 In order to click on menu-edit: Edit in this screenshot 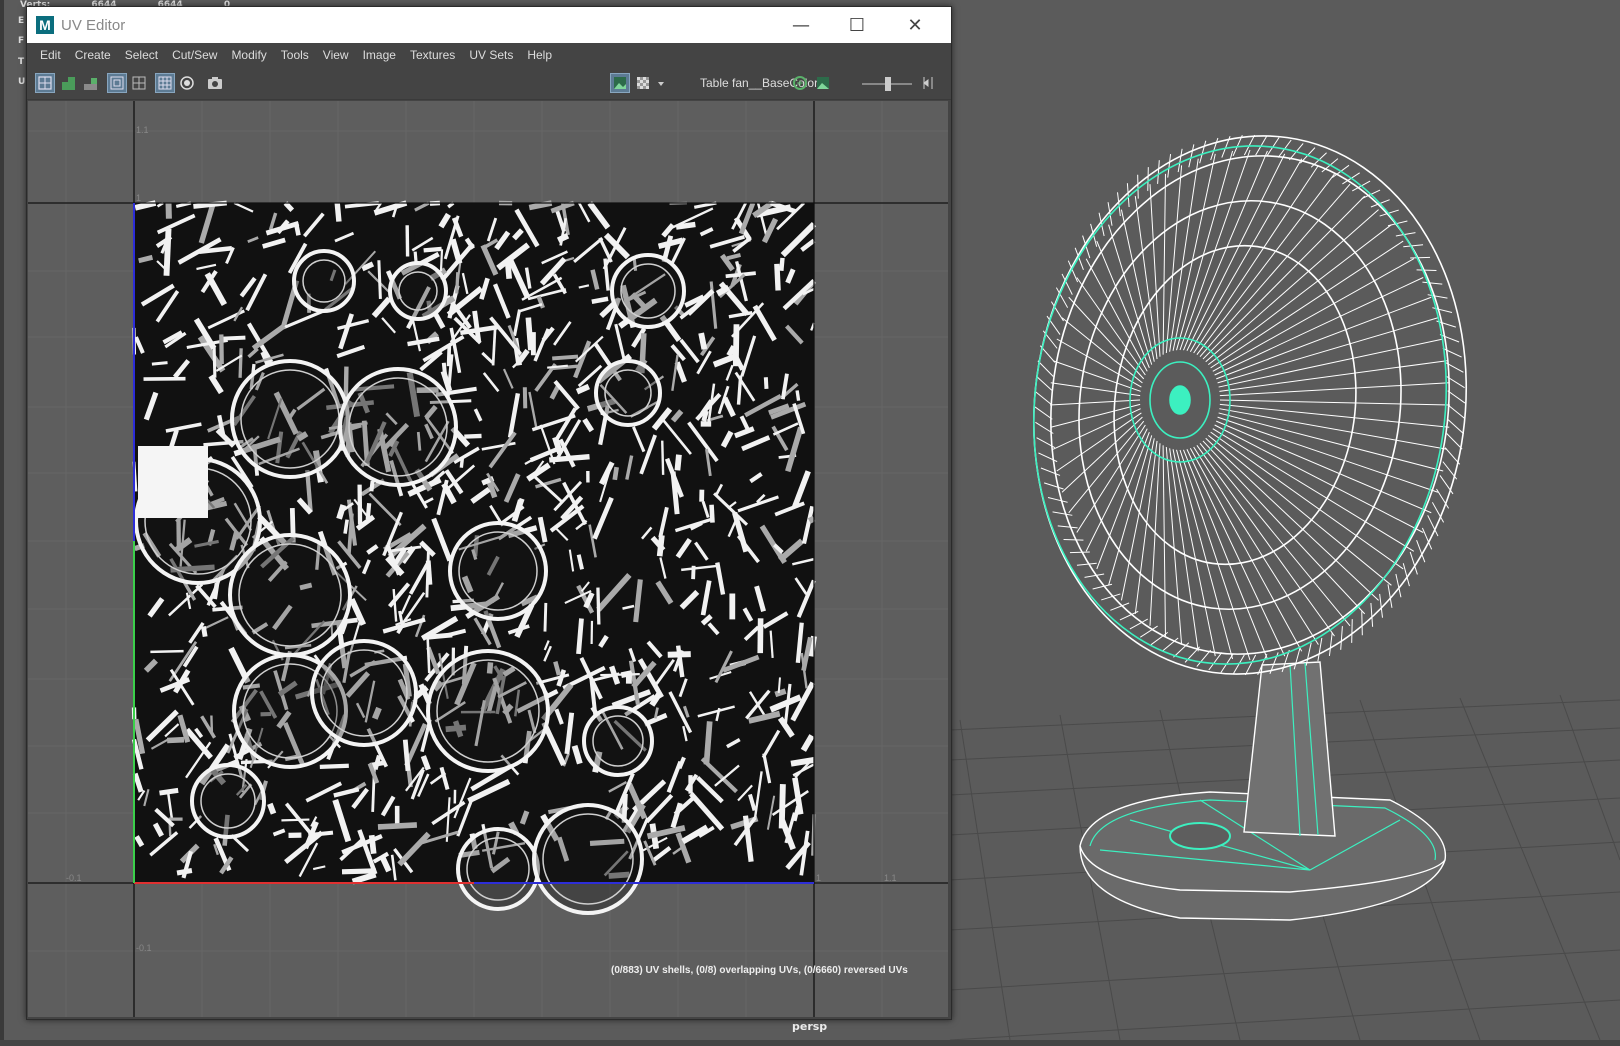, I will do `click(50, 55)`.